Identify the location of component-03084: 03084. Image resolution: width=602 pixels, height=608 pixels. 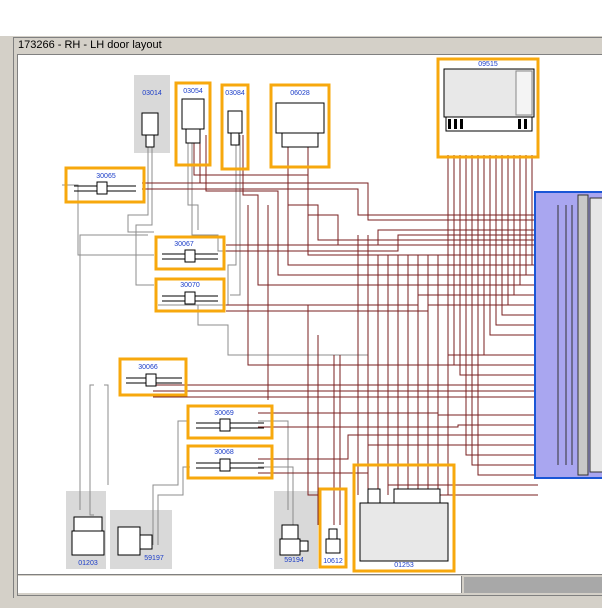
(235, 127).